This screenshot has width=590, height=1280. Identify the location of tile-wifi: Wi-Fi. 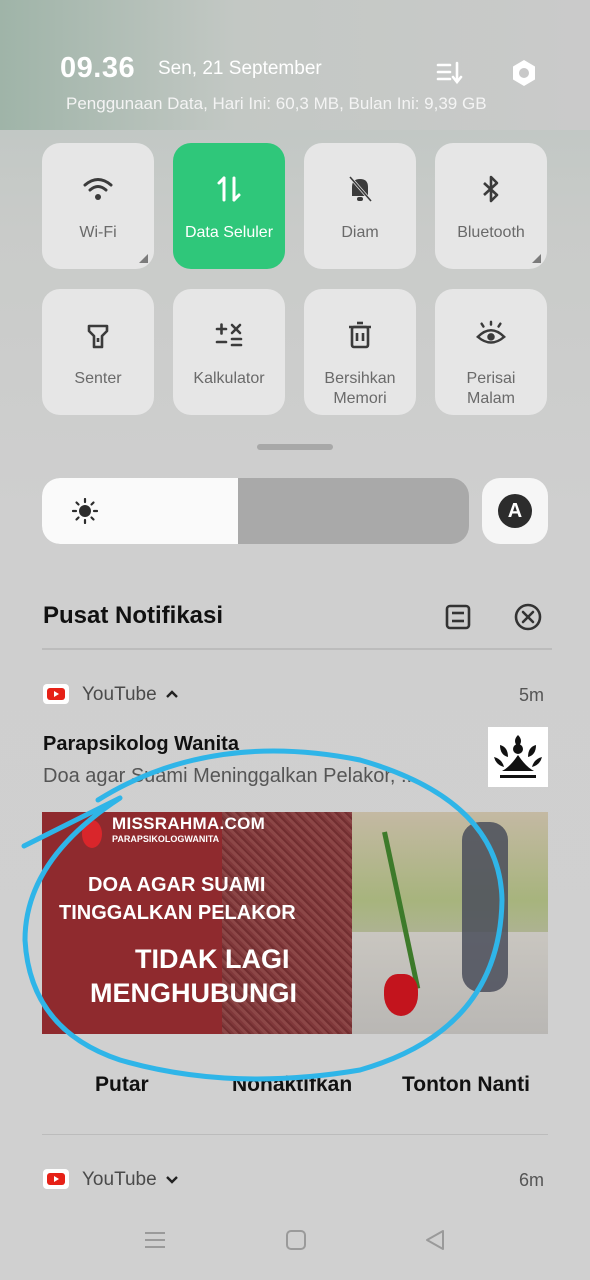
(98, 206).